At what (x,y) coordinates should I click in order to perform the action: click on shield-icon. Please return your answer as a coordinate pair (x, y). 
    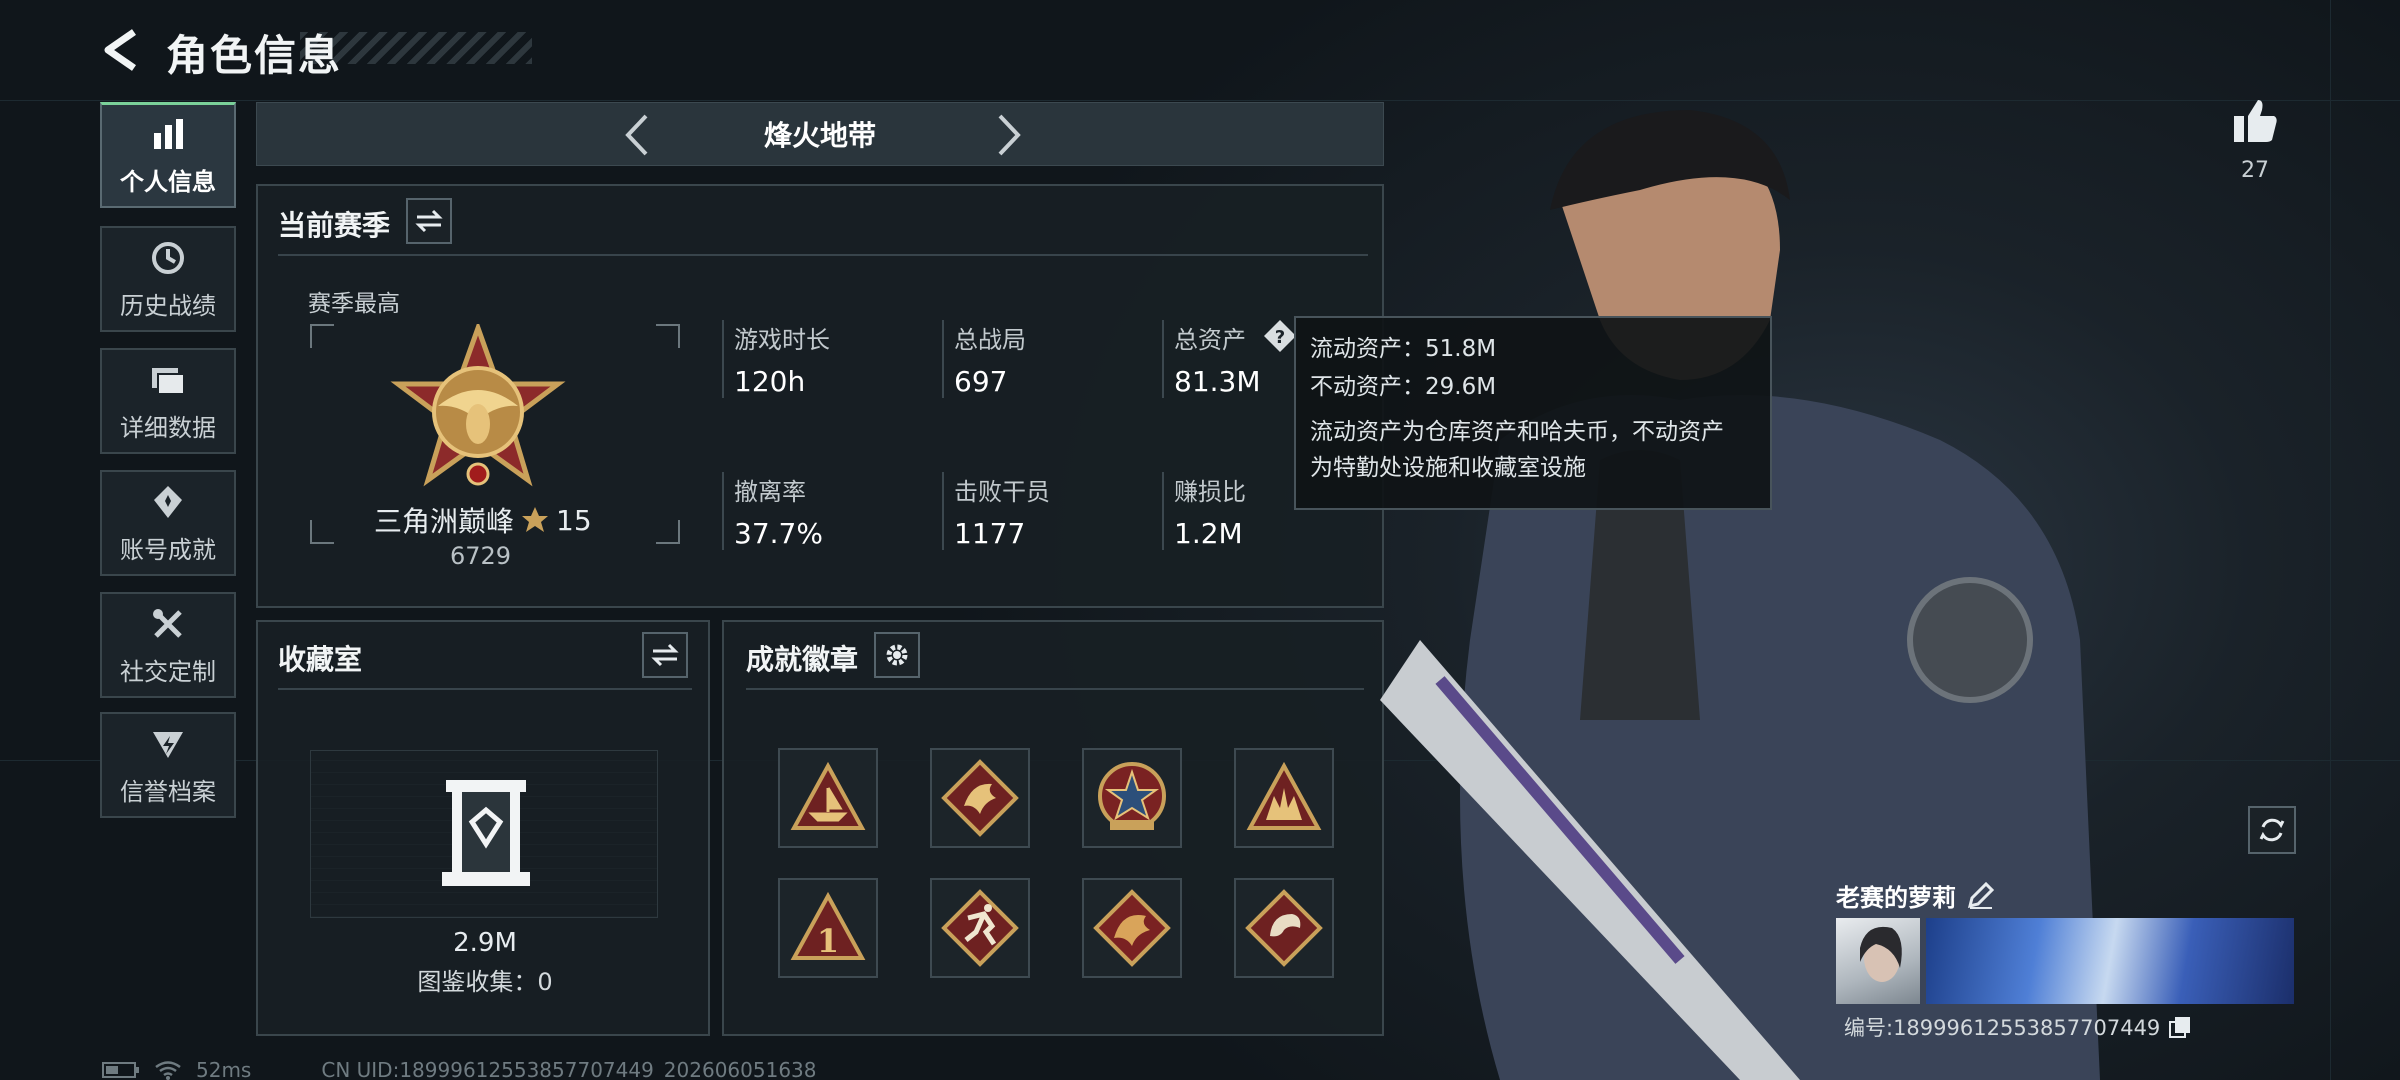
    Looking at the image, I should click on (168, 744).